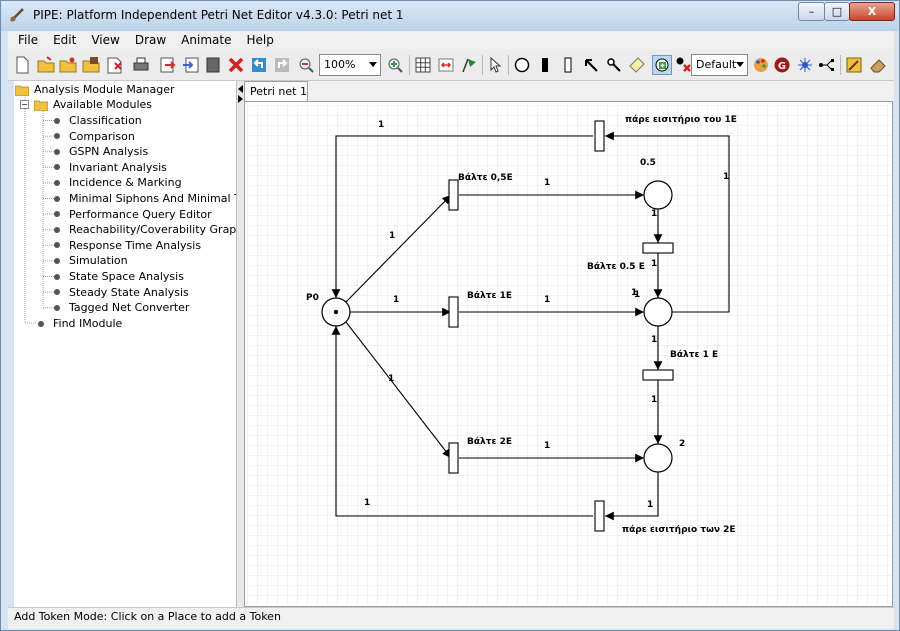 The image size is (900, 631). What do you see at coordinates (545, 65) in the screenshot?
I see `add-immediate-transition-button` at bounding box center [545, 65].